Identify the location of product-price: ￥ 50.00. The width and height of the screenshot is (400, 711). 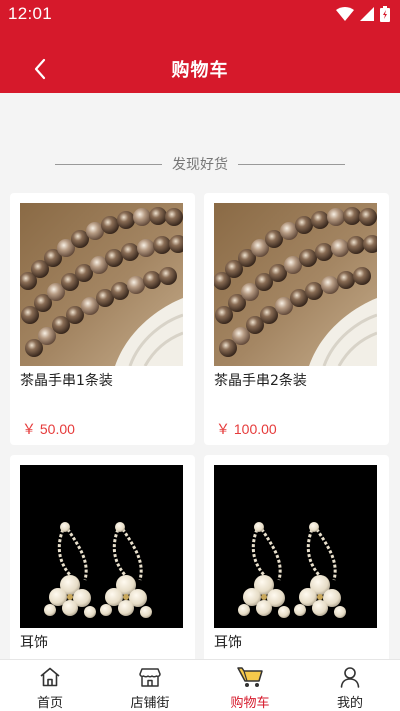
(48, 429).